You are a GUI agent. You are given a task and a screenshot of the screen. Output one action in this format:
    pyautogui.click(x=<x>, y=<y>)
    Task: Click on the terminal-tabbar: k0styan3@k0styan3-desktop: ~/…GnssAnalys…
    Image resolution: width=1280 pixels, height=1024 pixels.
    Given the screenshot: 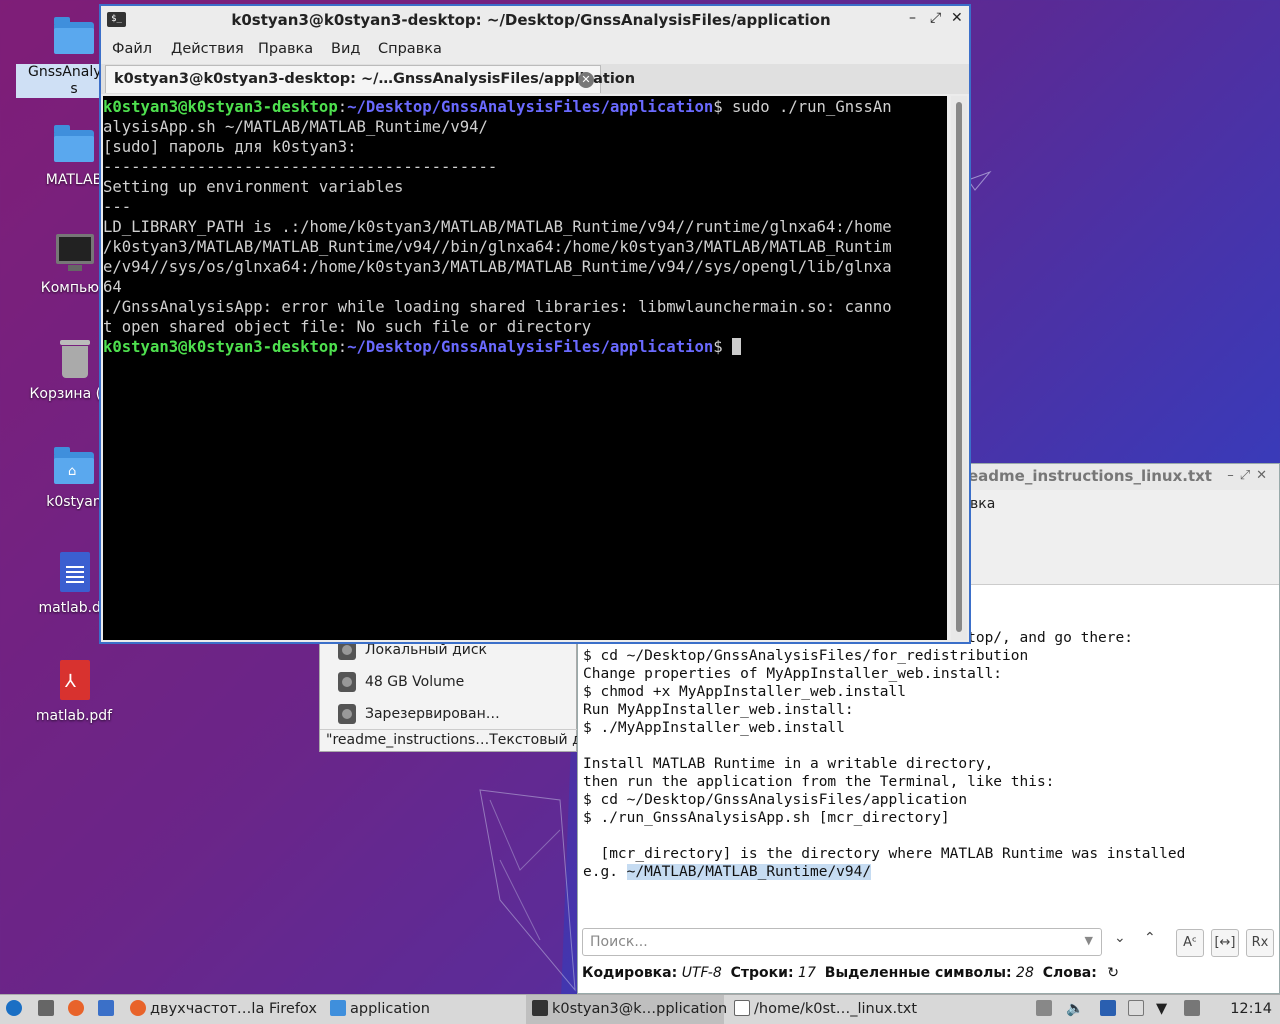 What is the action you would take?
    pyautogui.click(x=535, y=79)
    